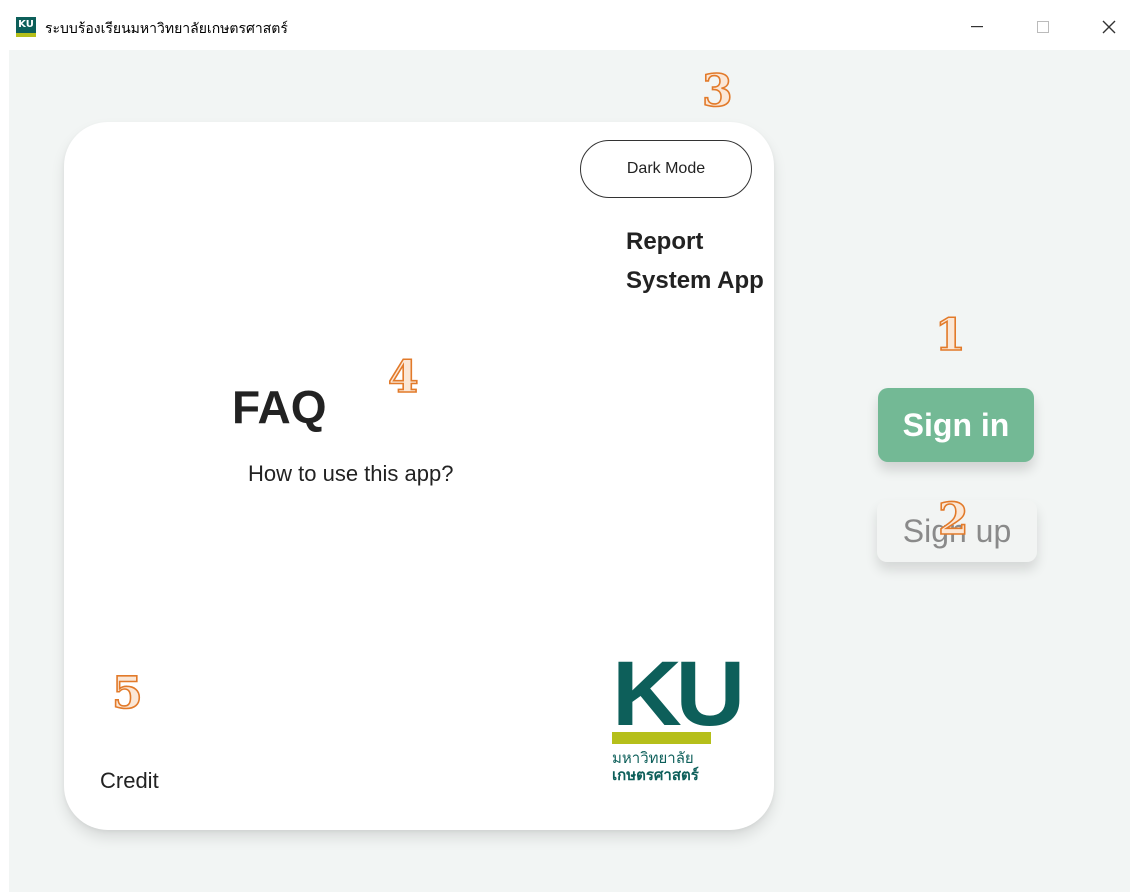 The width and height of the screenshot is (1130, 892). Describe the element at coordinates (166, 29) in the screenshot. I see `window-title: ระบบร้องเรียนมหาวิทยาลัยเกษตรศาสตร์` at that location.